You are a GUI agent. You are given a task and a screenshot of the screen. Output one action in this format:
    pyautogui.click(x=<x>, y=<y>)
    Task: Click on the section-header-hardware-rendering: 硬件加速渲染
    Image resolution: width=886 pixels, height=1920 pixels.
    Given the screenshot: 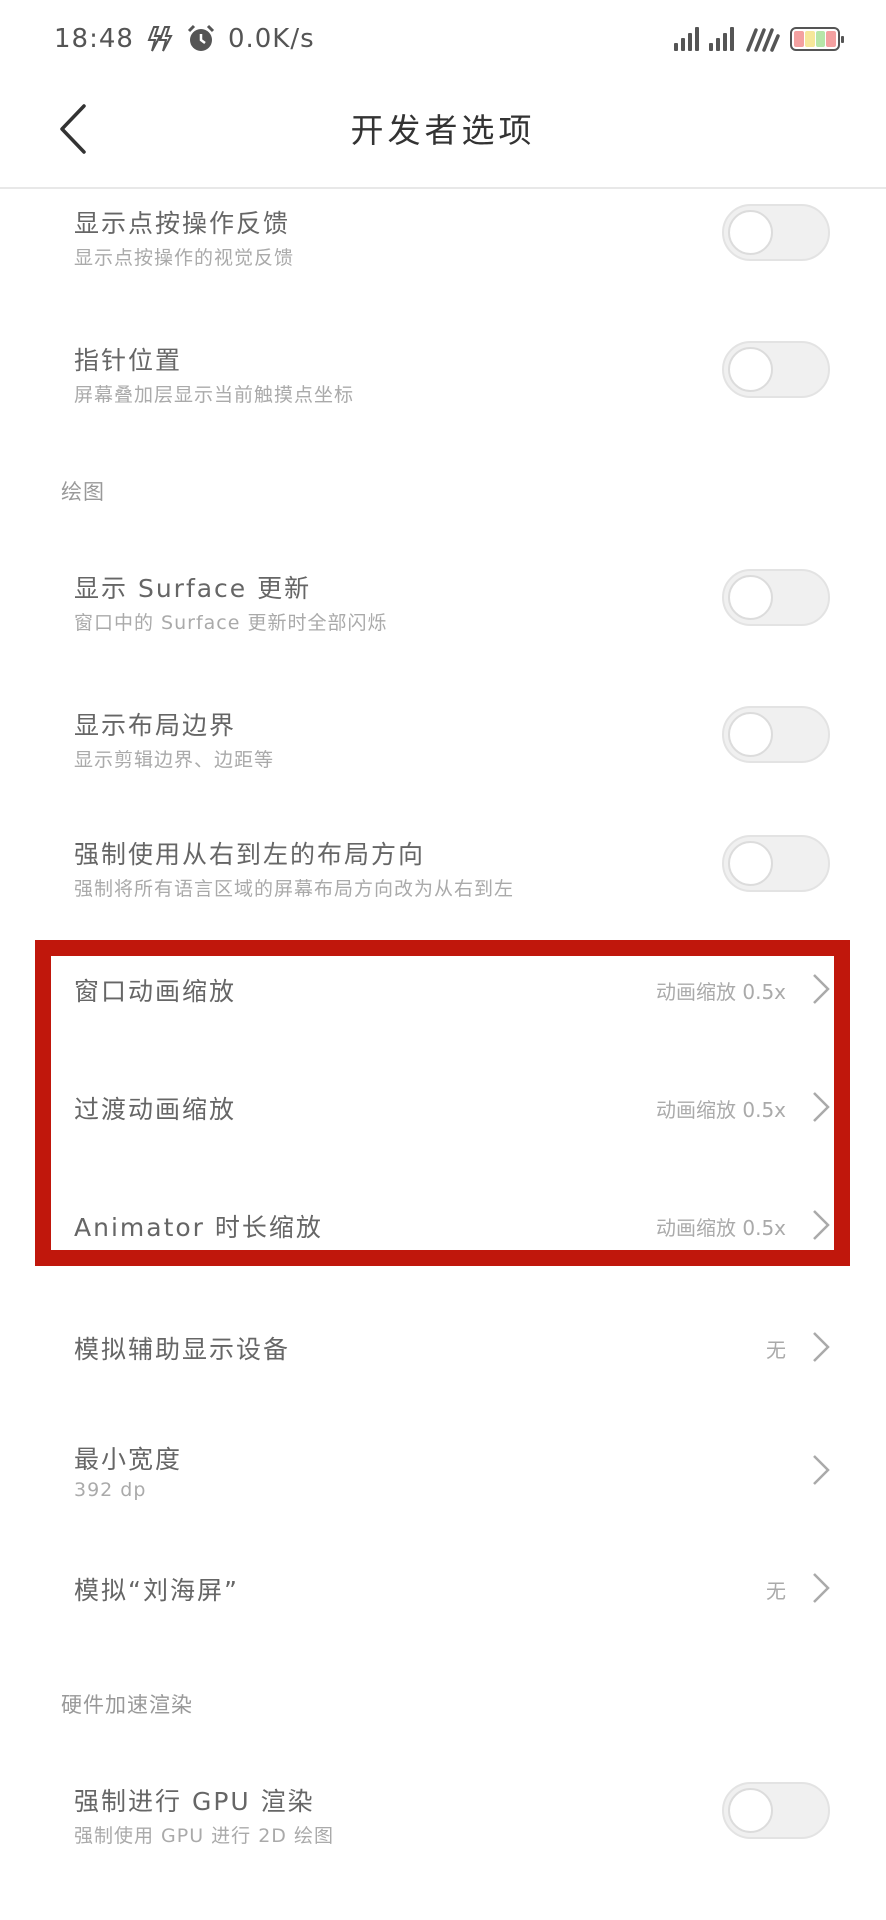 What is the action you would take?
    pyautogui.click(x=127, y=1705)
    